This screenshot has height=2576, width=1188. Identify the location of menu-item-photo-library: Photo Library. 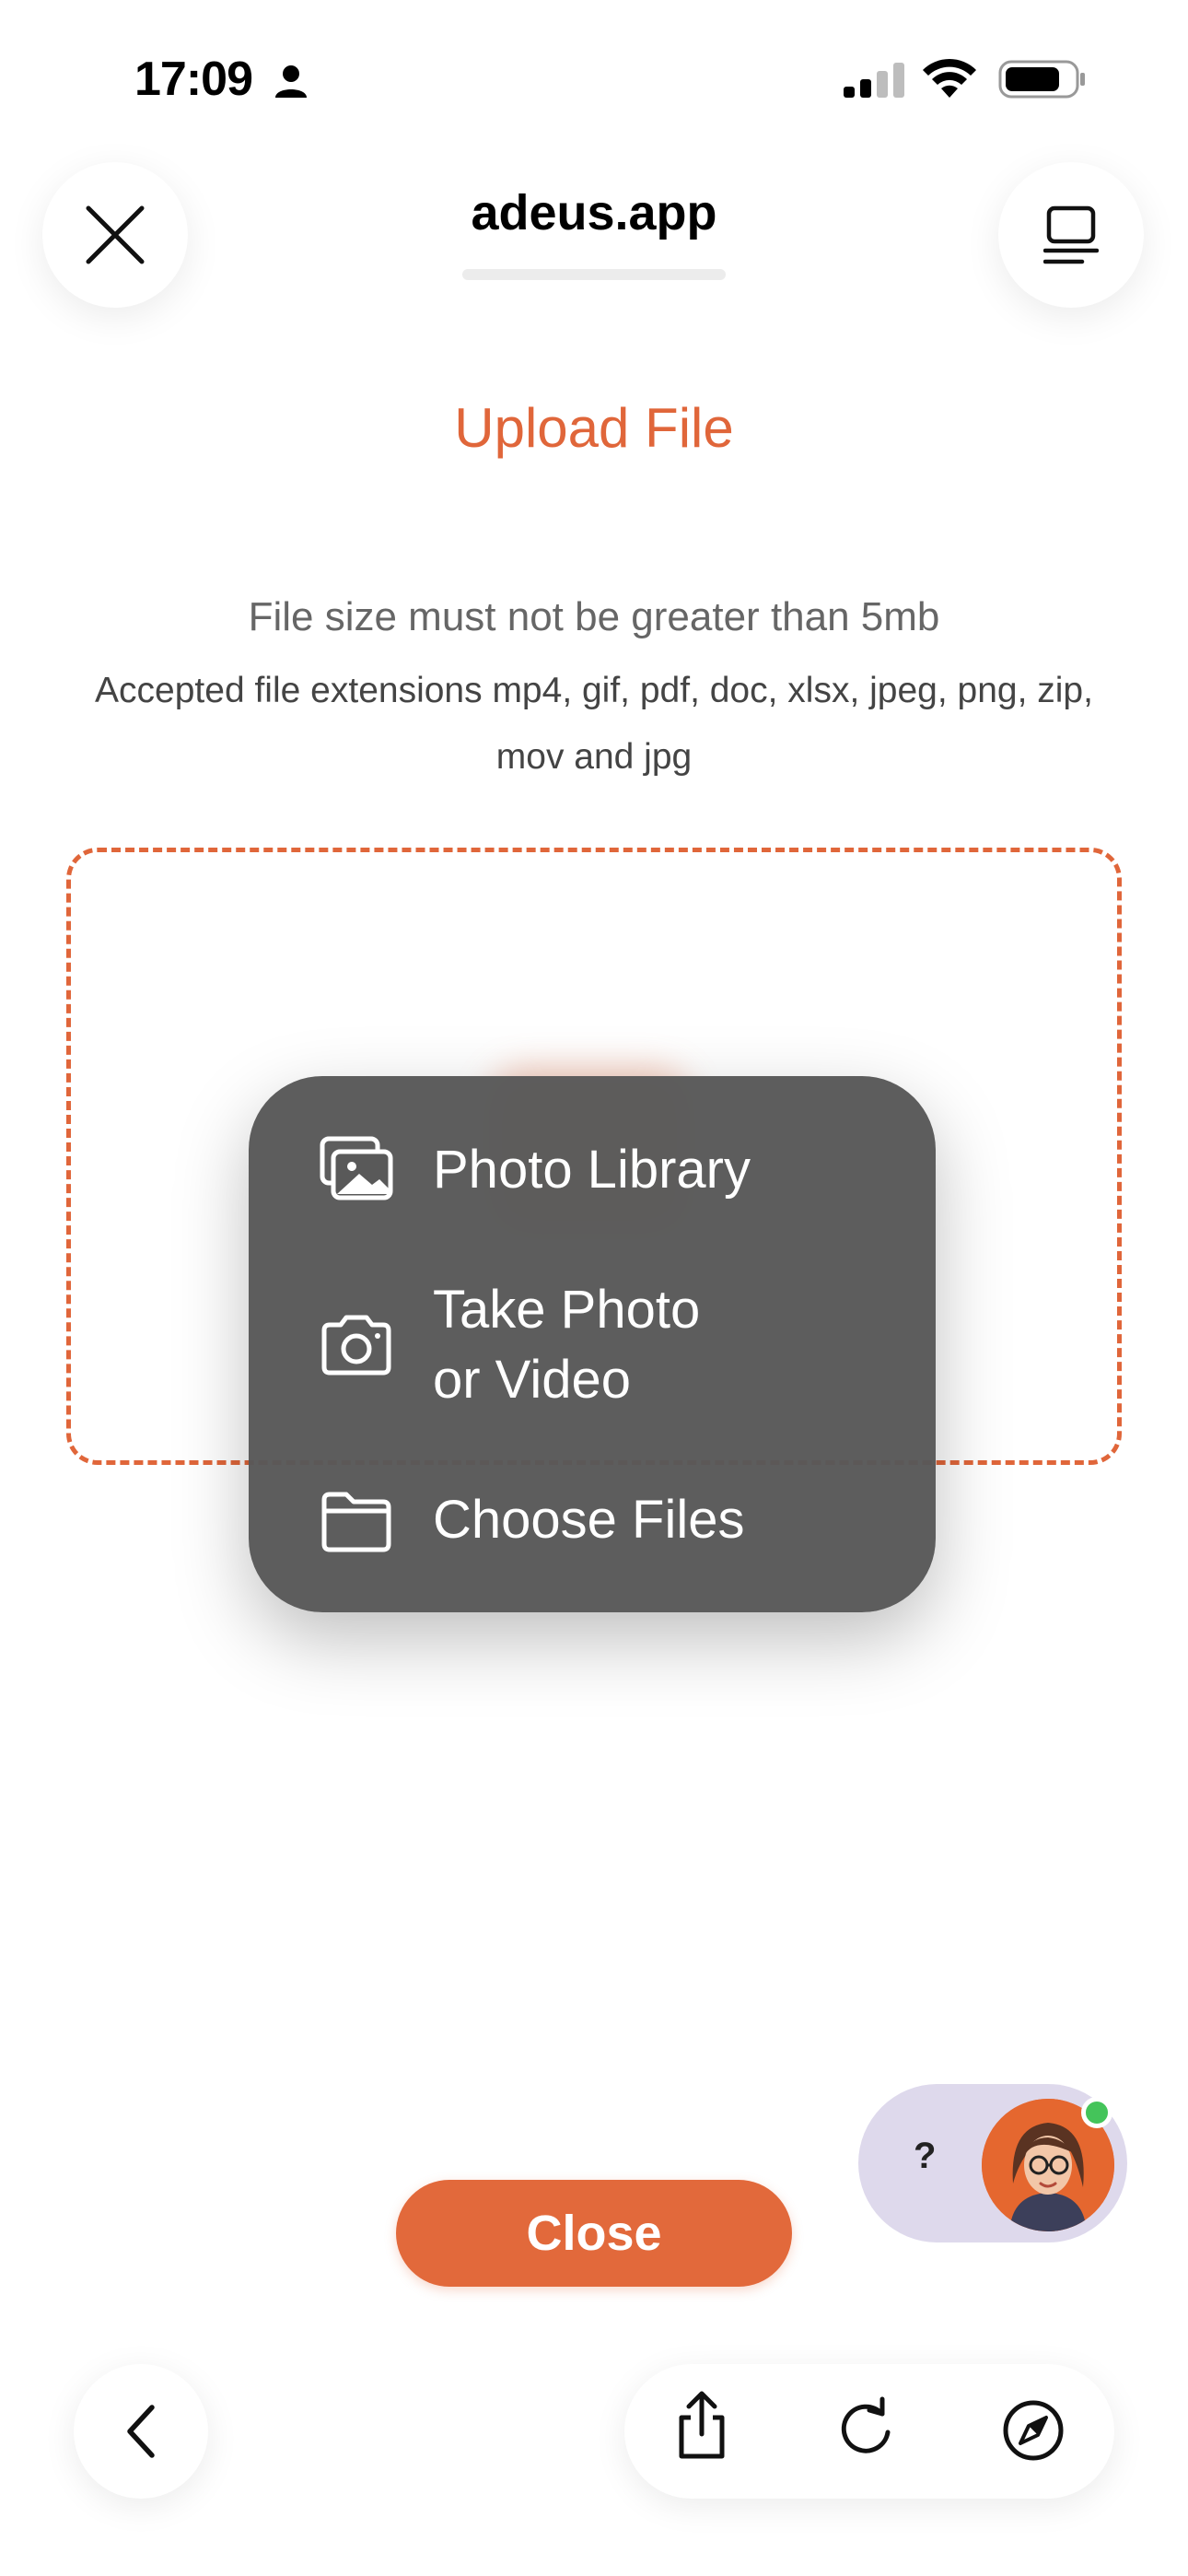
(592, 1170).